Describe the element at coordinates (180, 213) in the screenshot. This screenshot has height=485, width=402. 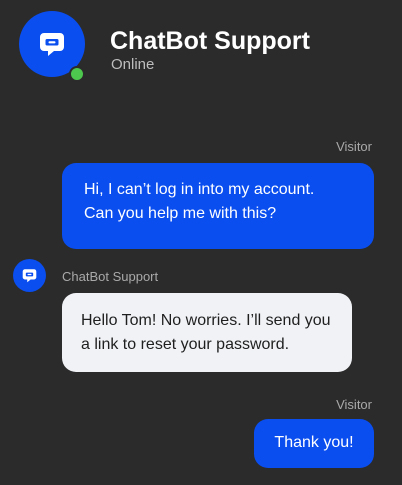
I see `message-line: Can you help me with this?` at that location.